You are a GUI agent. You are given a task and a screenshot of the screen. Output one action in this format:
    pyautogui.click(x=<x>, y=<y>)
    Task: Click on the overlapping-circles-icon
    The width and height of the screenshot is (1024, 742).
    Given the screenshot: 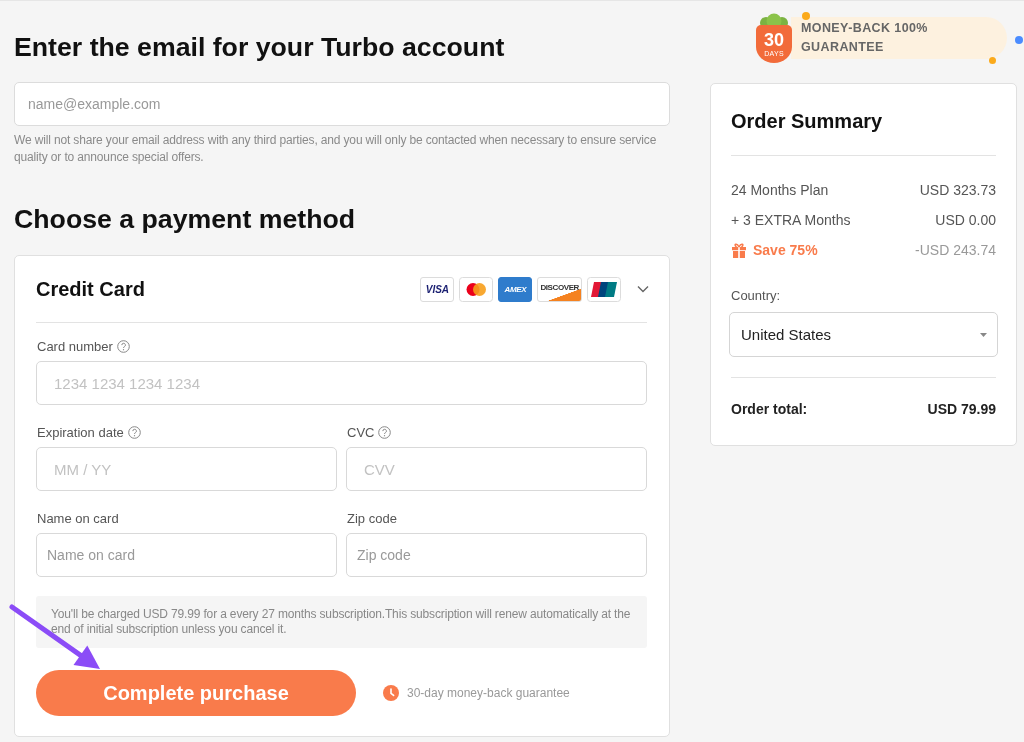 What is the action you would take?
    pyautogui.click(x=476, y=289)
    